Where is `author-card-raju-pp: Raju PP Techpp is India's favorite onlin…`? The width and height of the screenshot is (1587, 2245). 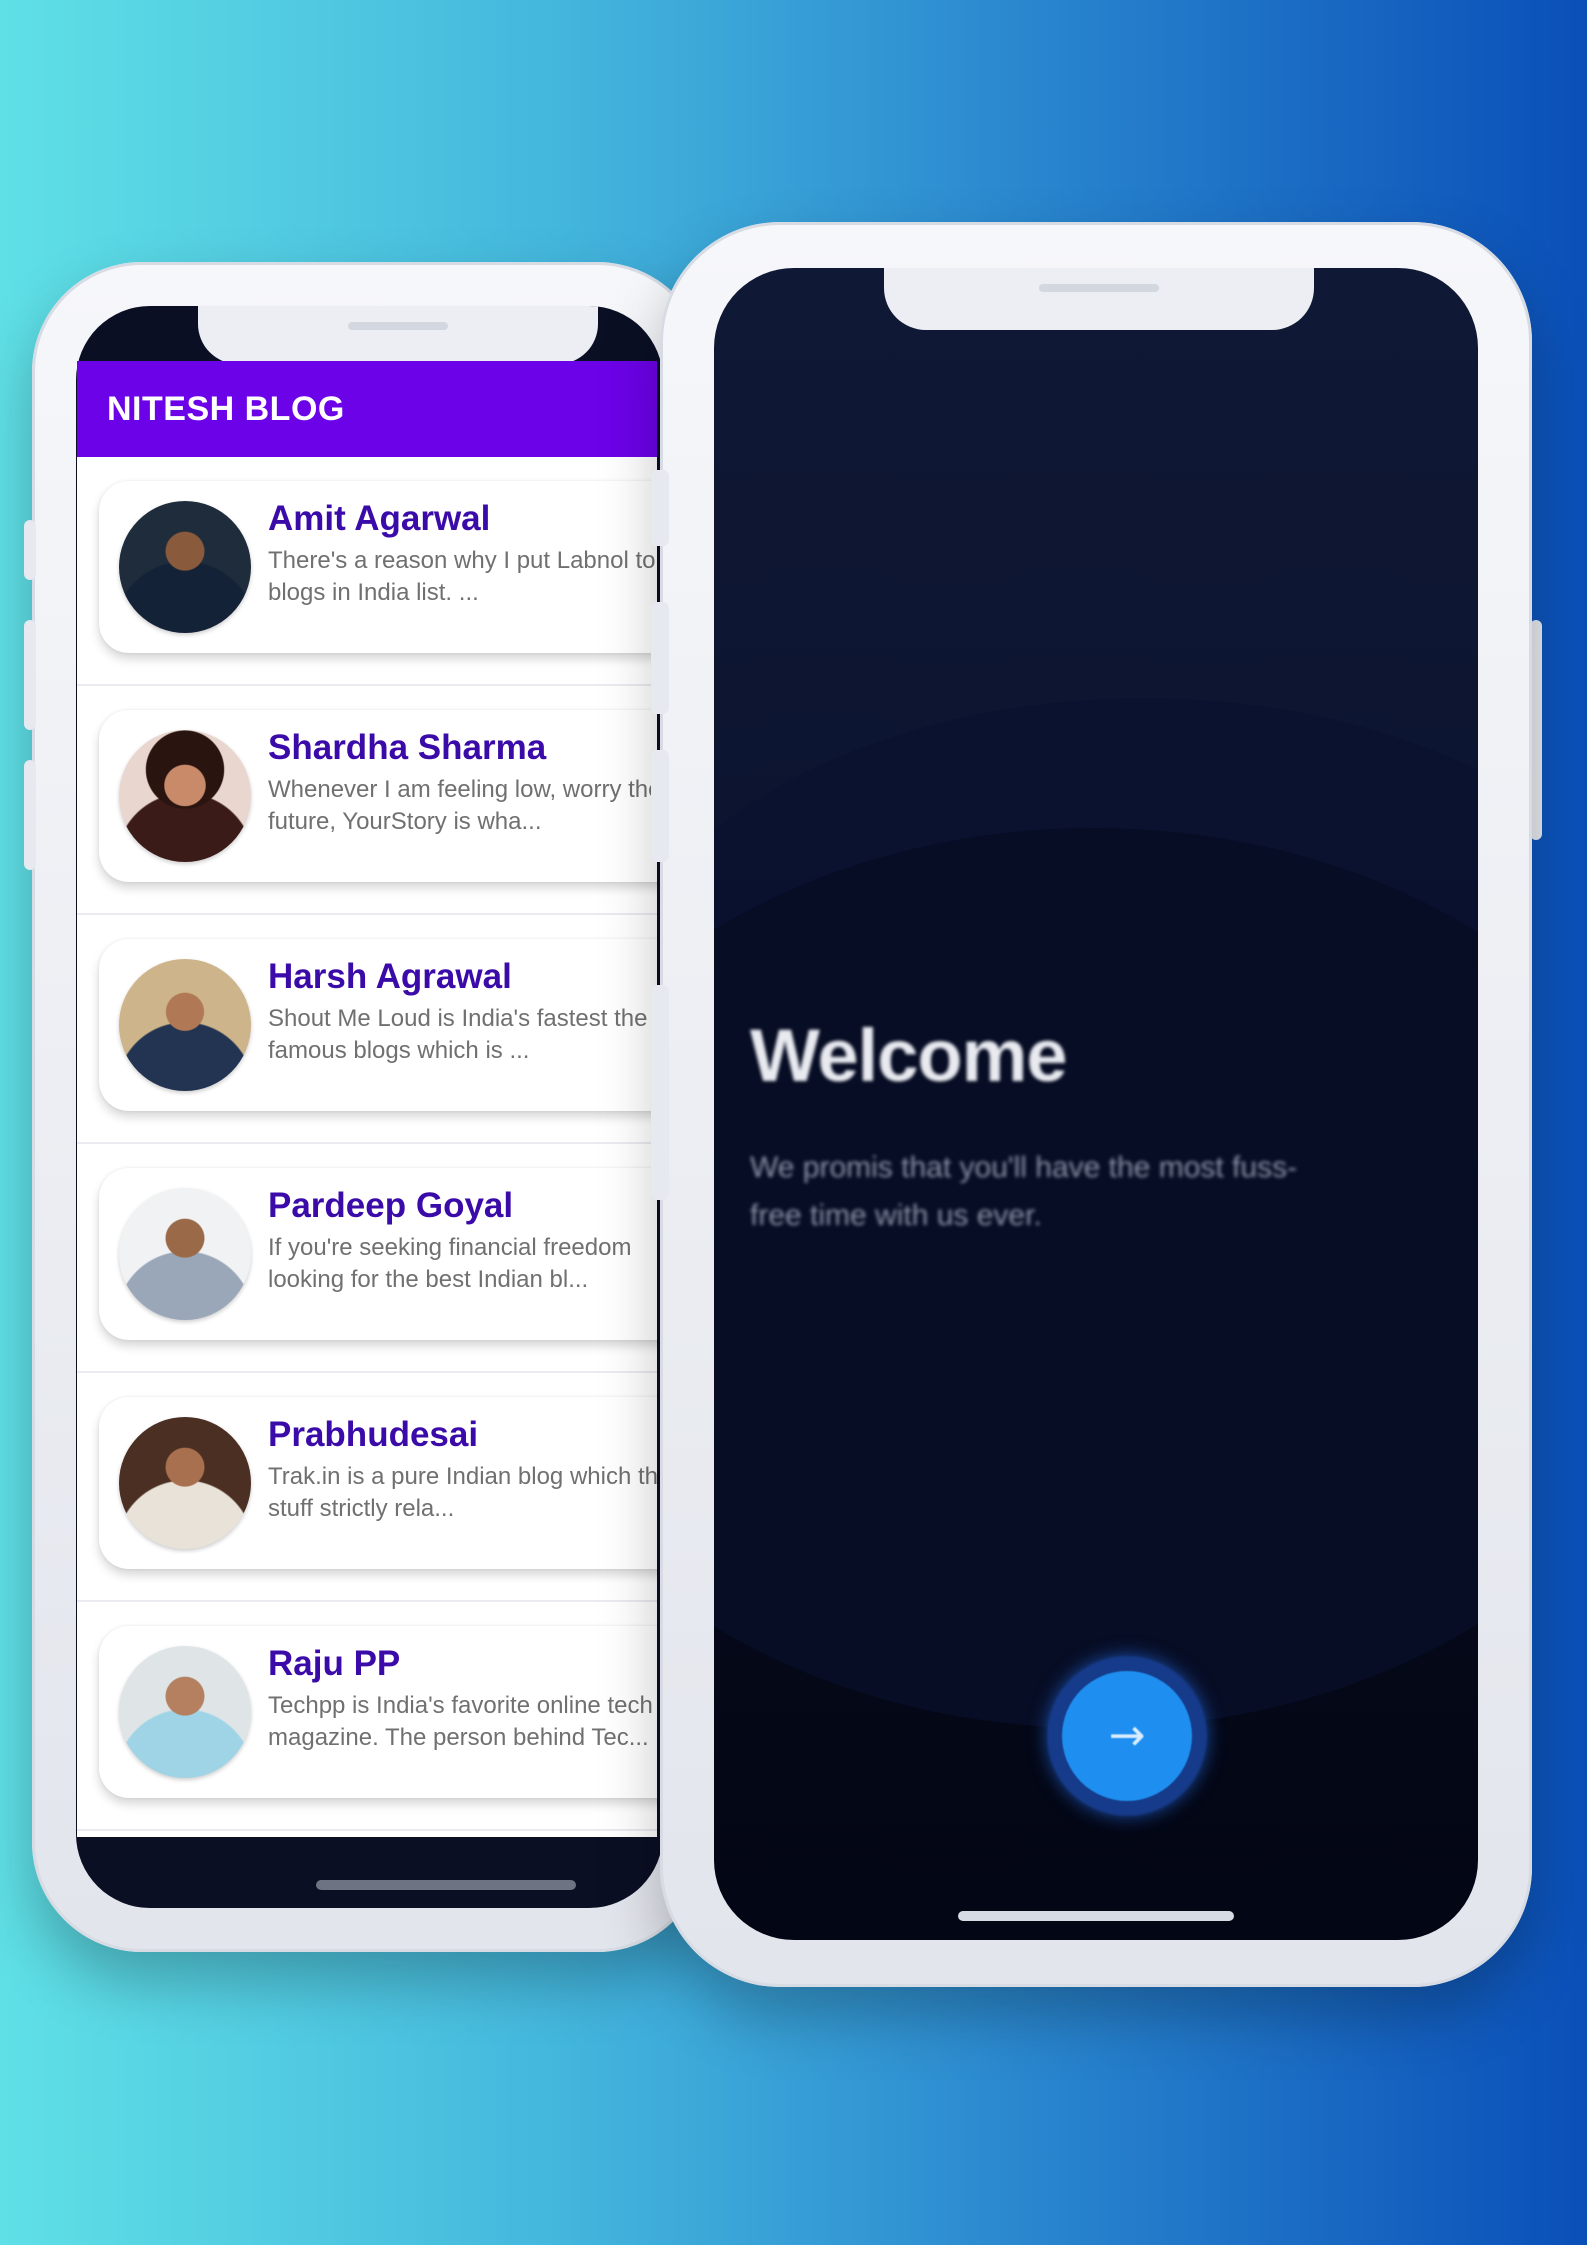
author-card-raju-pp: Raju PP Techpp is India's favorite onlin… is located at coordinates (378, 1712).